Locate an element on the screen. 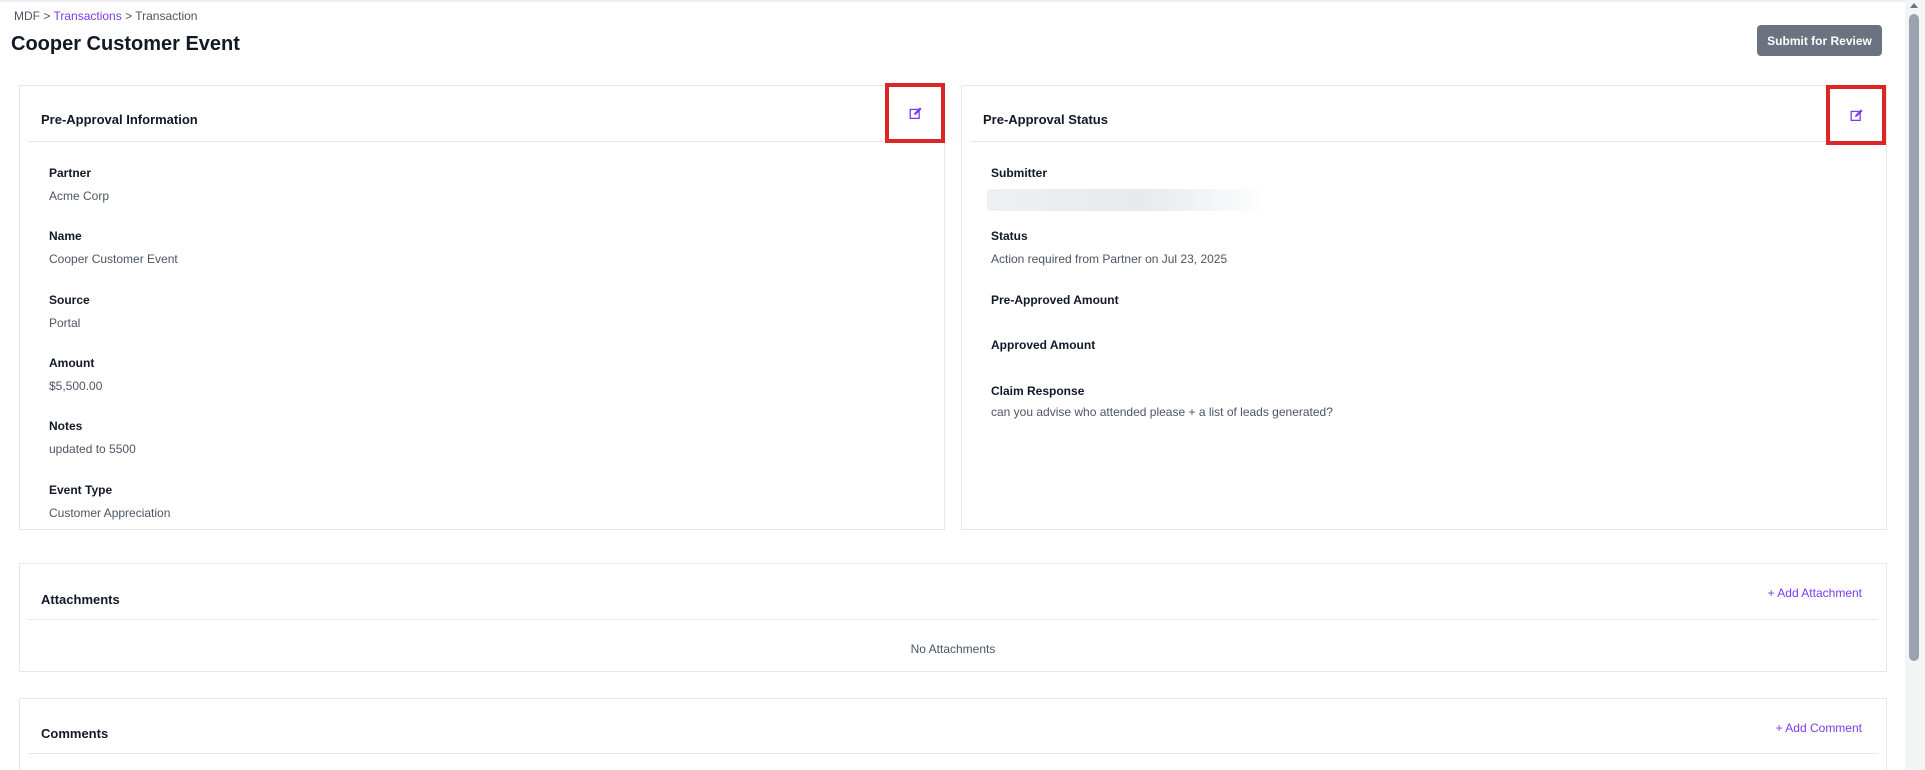 The height and width of the screenshot is (770, 1925). field-label: Approved Amount is located at coordinates (1043, 345).